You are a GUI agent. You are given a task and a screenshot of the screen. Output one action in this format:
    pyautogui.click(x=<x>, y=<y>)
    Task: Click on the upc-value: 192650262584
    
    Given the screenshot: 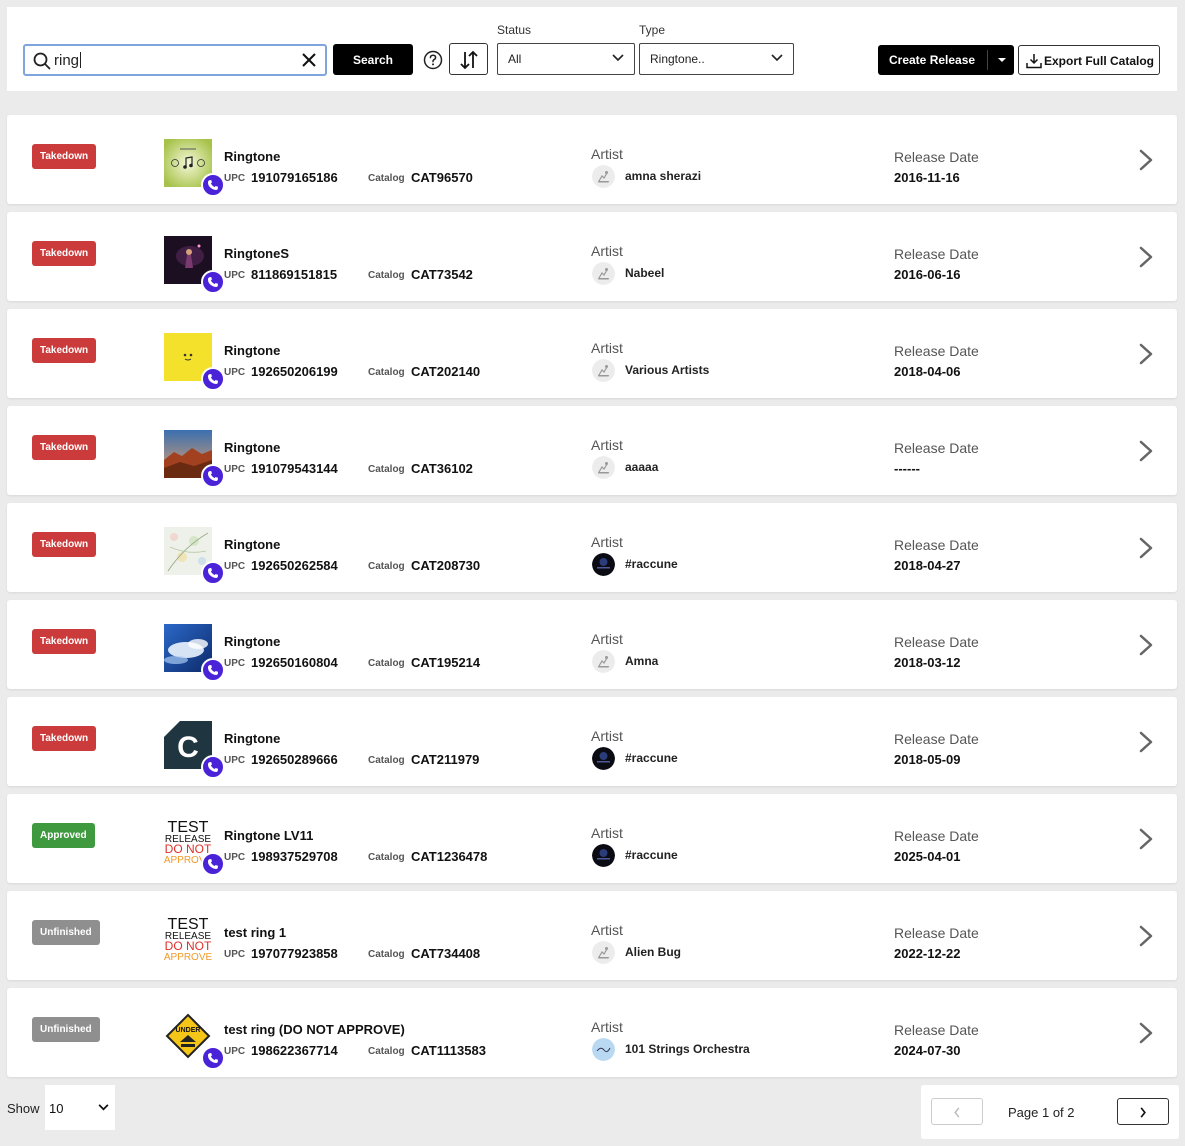 What is the action you would take?
    pyautogui.click(x=294, y=565)
    